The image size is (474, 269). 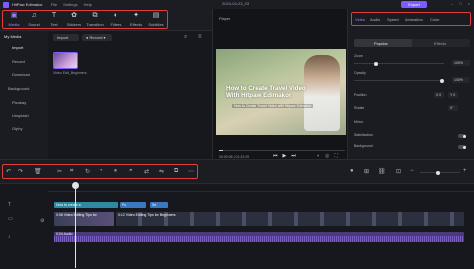 What do you see at coordinates (115, 171) in the screenshot?
I see `freeze-icon: ⏸` at bounding box center [115, 171].